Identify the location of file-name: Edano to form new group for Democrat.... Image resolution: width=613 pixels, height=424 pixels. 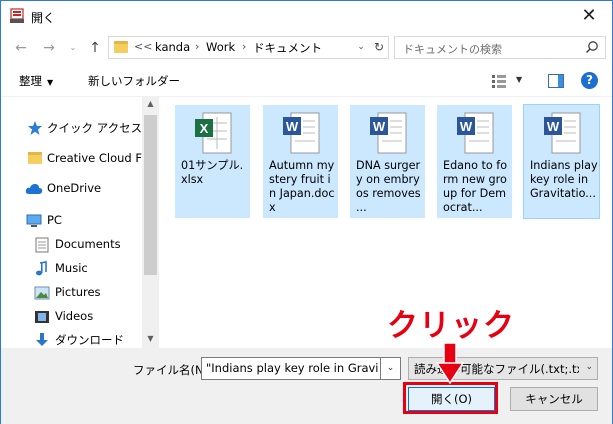
(475, 186).